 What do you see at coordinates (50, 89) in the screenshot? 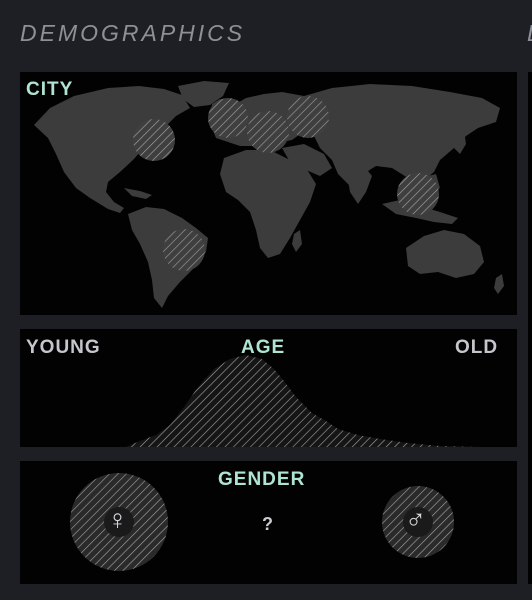
I see `city-label: CITY` at bounding box center [50, 89].